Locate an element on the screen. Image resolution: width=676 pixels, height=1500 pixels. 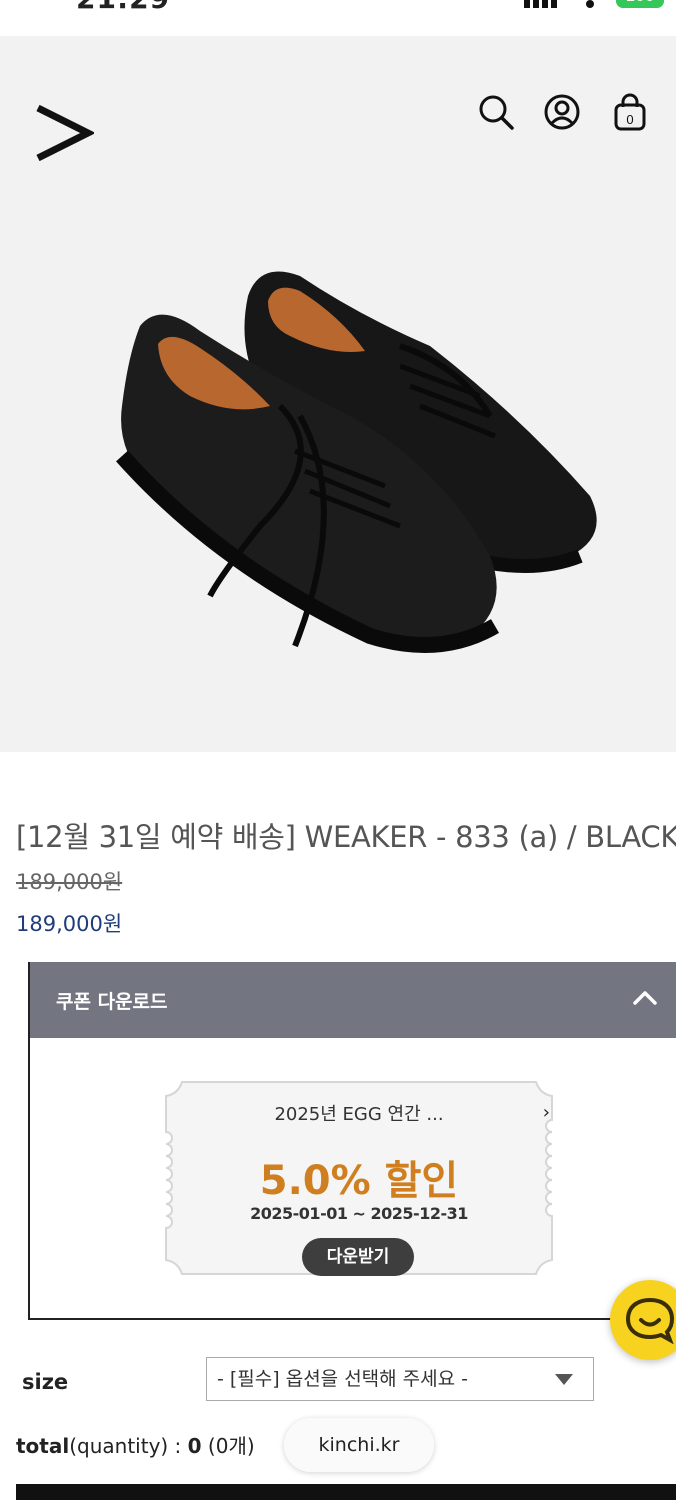
total-sublabel: (quantity) is located at coordinates (119, 1446).